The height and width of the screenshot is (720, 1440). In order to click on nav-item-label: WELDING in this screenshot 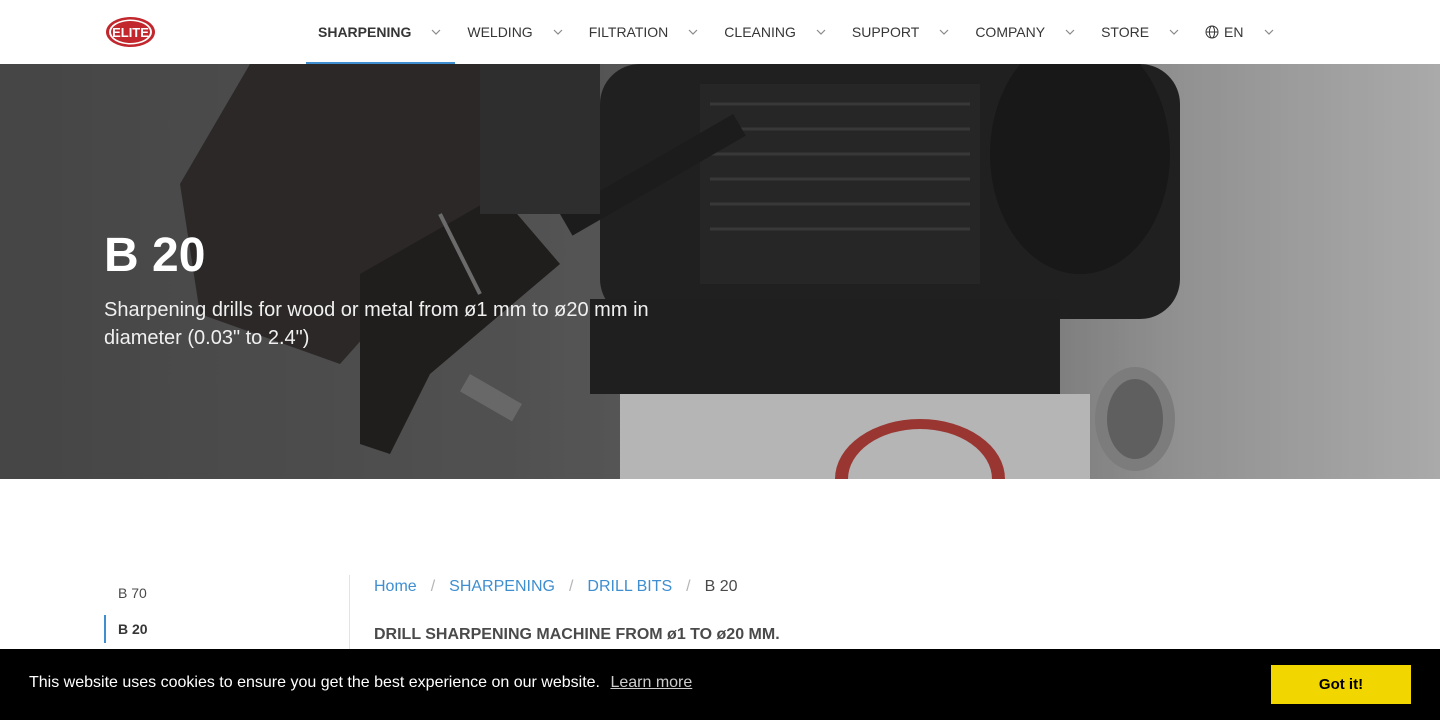, I will do `click(500, 32)`.